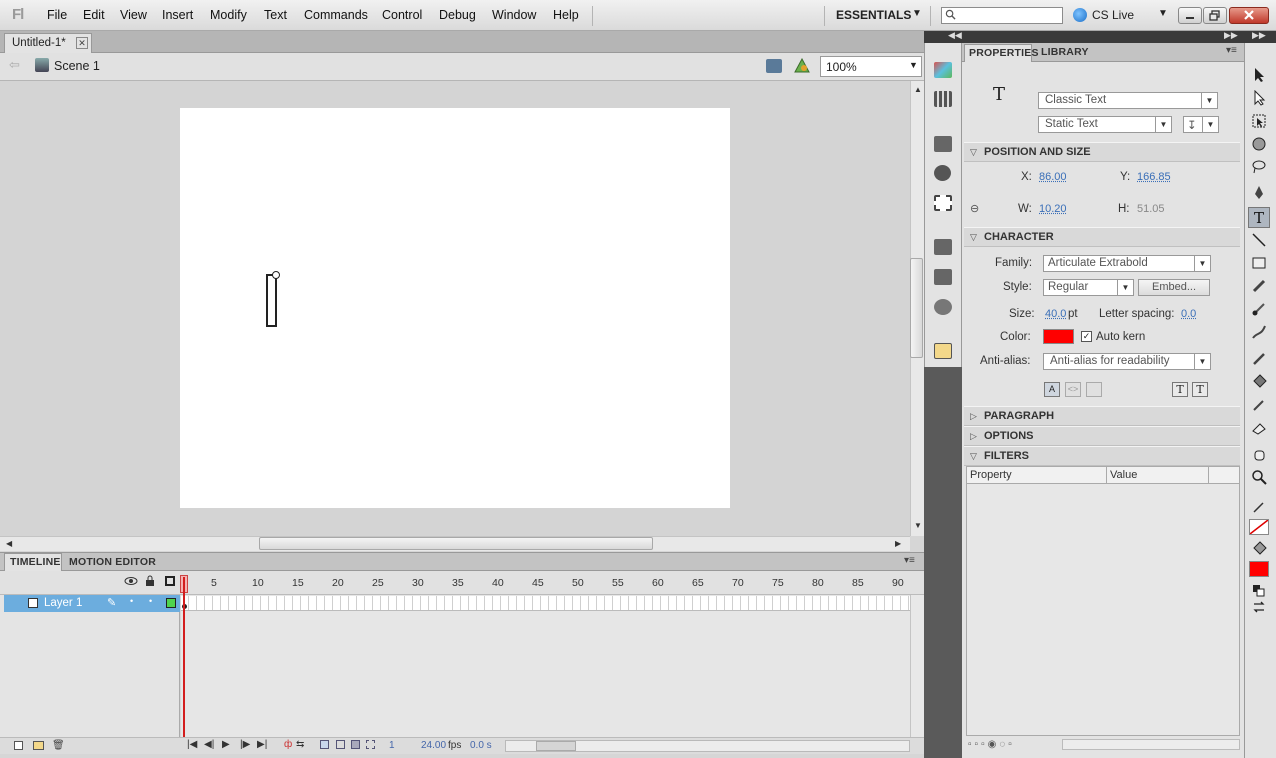 The height and width of the screenshot is (758, 1276). Describe the element at coordinates (916, 308) in the screenshot. I see `stage-vertical-scroll-thumb` at that location.